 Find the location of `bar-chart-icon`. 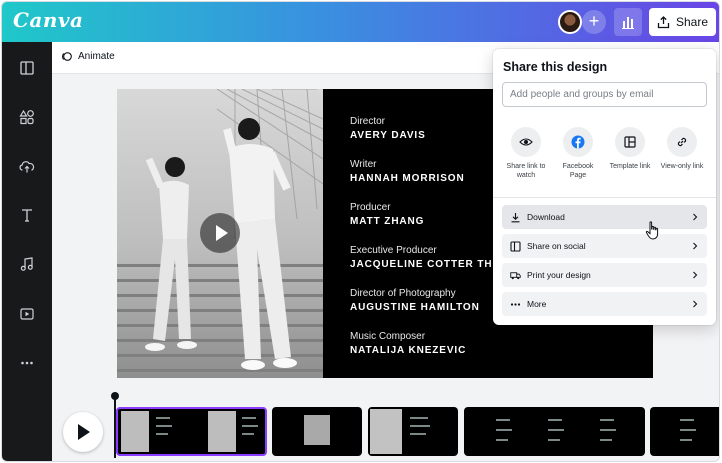

bar-chart-icon is located at coordinates (628, 23).